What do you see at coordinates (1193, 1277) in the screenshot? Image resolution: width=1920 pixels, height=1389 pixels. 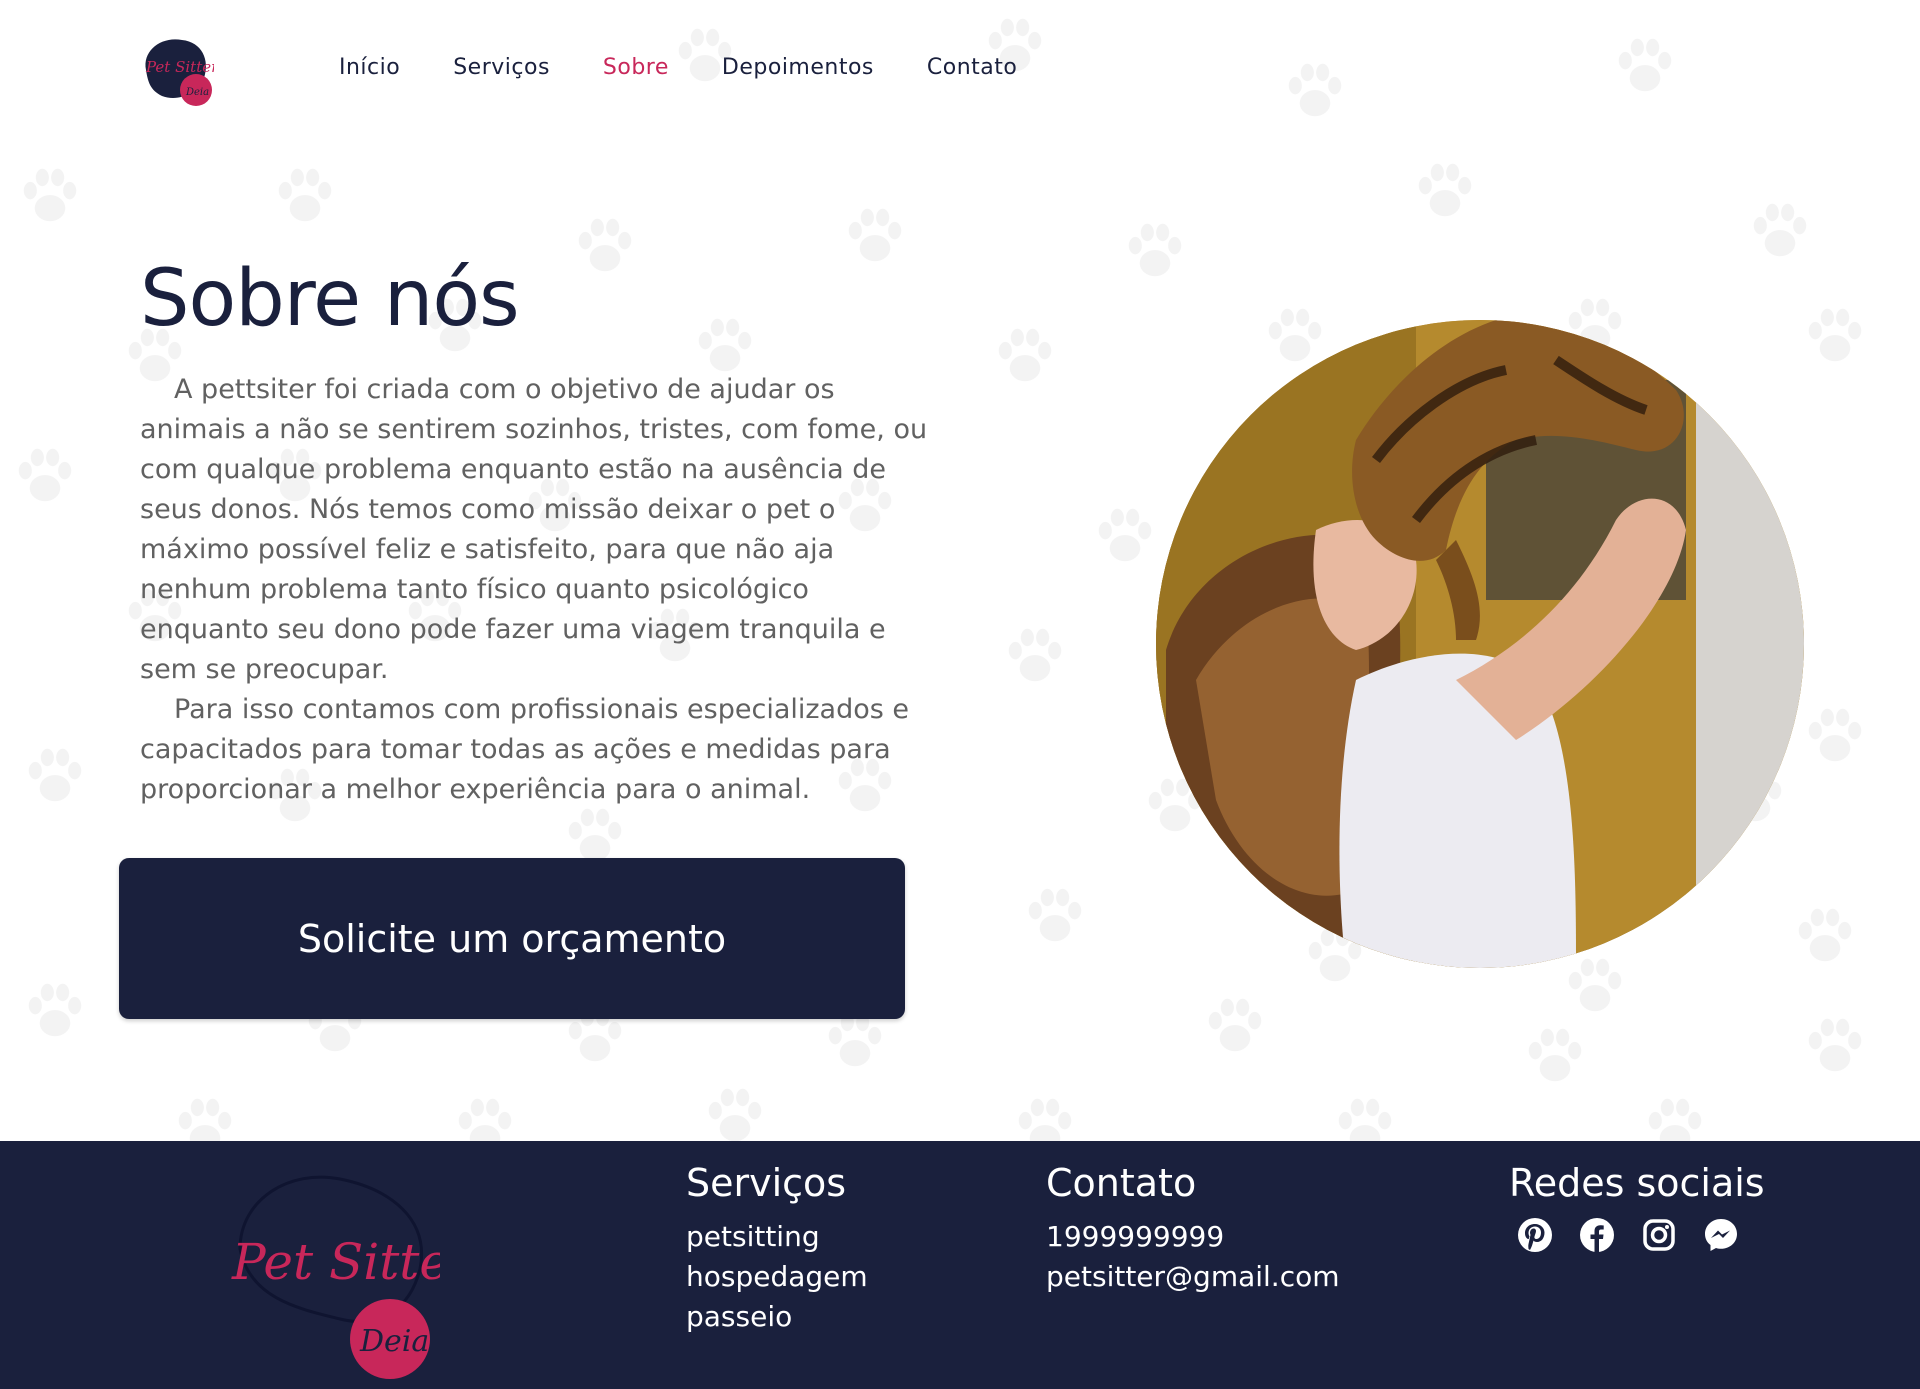 I see `footer-email: petsitter@gmail.com` at bounding box center [1193, 1277].